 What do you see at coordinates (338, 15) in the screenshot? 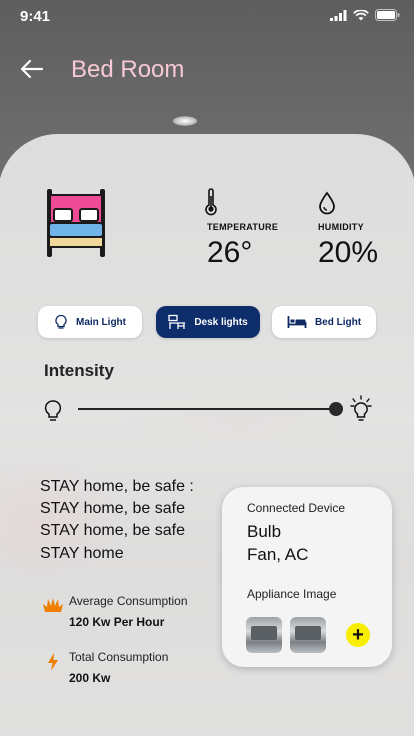
I see `signal-icon` at bounding box center [338, 15].